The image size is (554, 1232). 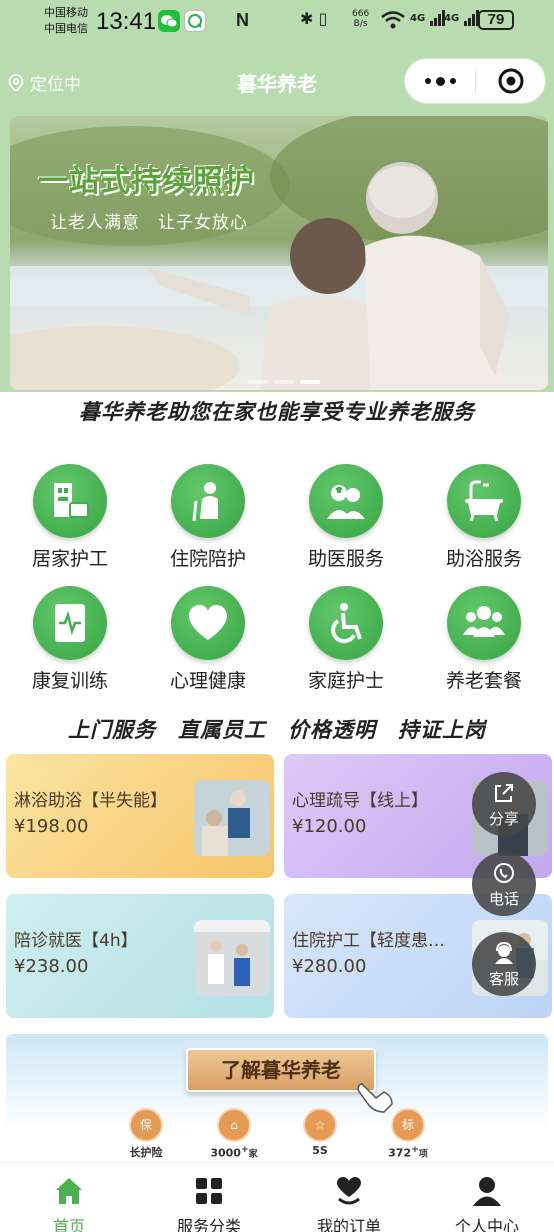 I want to click on promo-badge-stores: ⌂ 3000+家, so click(x=234, y=1134).